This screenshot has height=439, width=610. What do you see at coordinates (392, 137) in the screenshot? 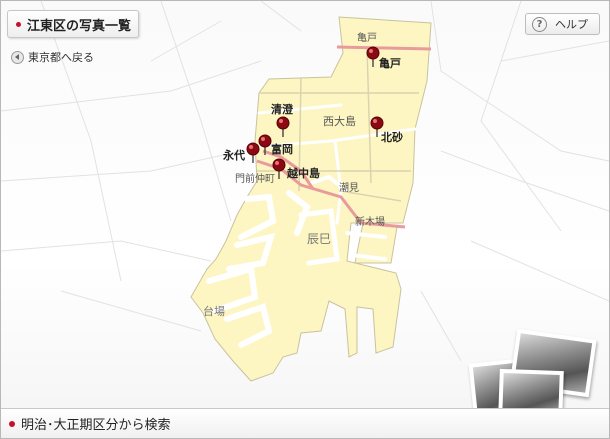
I see `pin-label-kitasuna: 北砂` at bounding box center [392, 137].